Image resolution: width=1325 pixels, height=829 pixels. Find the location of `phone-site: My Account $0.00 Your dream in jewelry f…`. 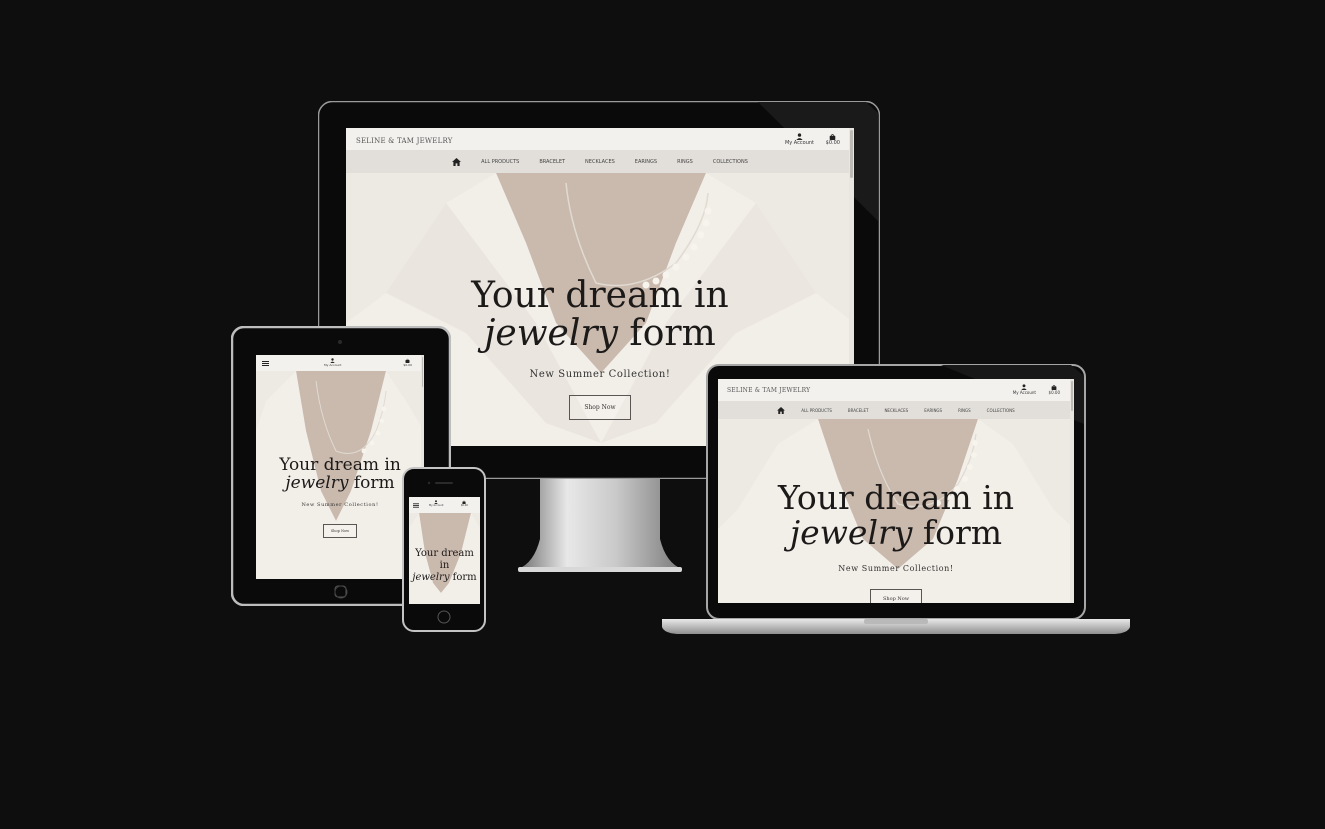

phone-site: My Account $0.00 Your dream in jewelry f… is located at coordinates (444, 550).